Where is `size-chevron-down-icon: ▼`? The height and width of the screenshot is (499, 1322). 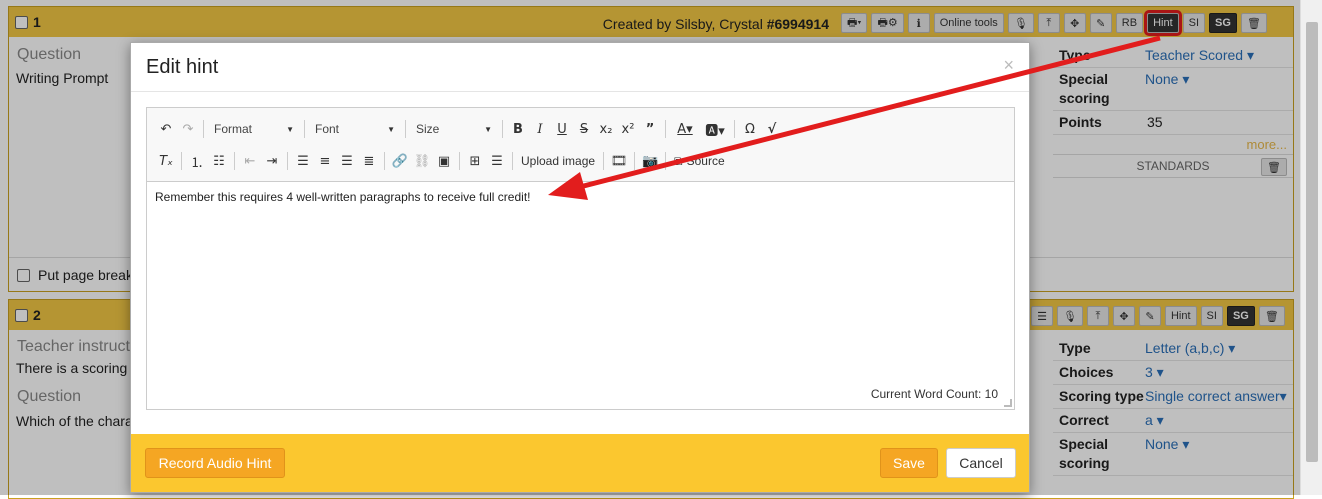 size-chevron-down-icon: ▼ is located at coordinates (488, 129).